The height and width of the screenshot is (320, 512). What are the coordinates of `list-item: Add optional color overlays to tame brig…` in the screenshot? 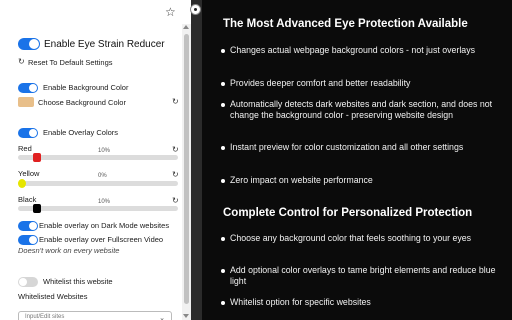 It's located at (361, 276).